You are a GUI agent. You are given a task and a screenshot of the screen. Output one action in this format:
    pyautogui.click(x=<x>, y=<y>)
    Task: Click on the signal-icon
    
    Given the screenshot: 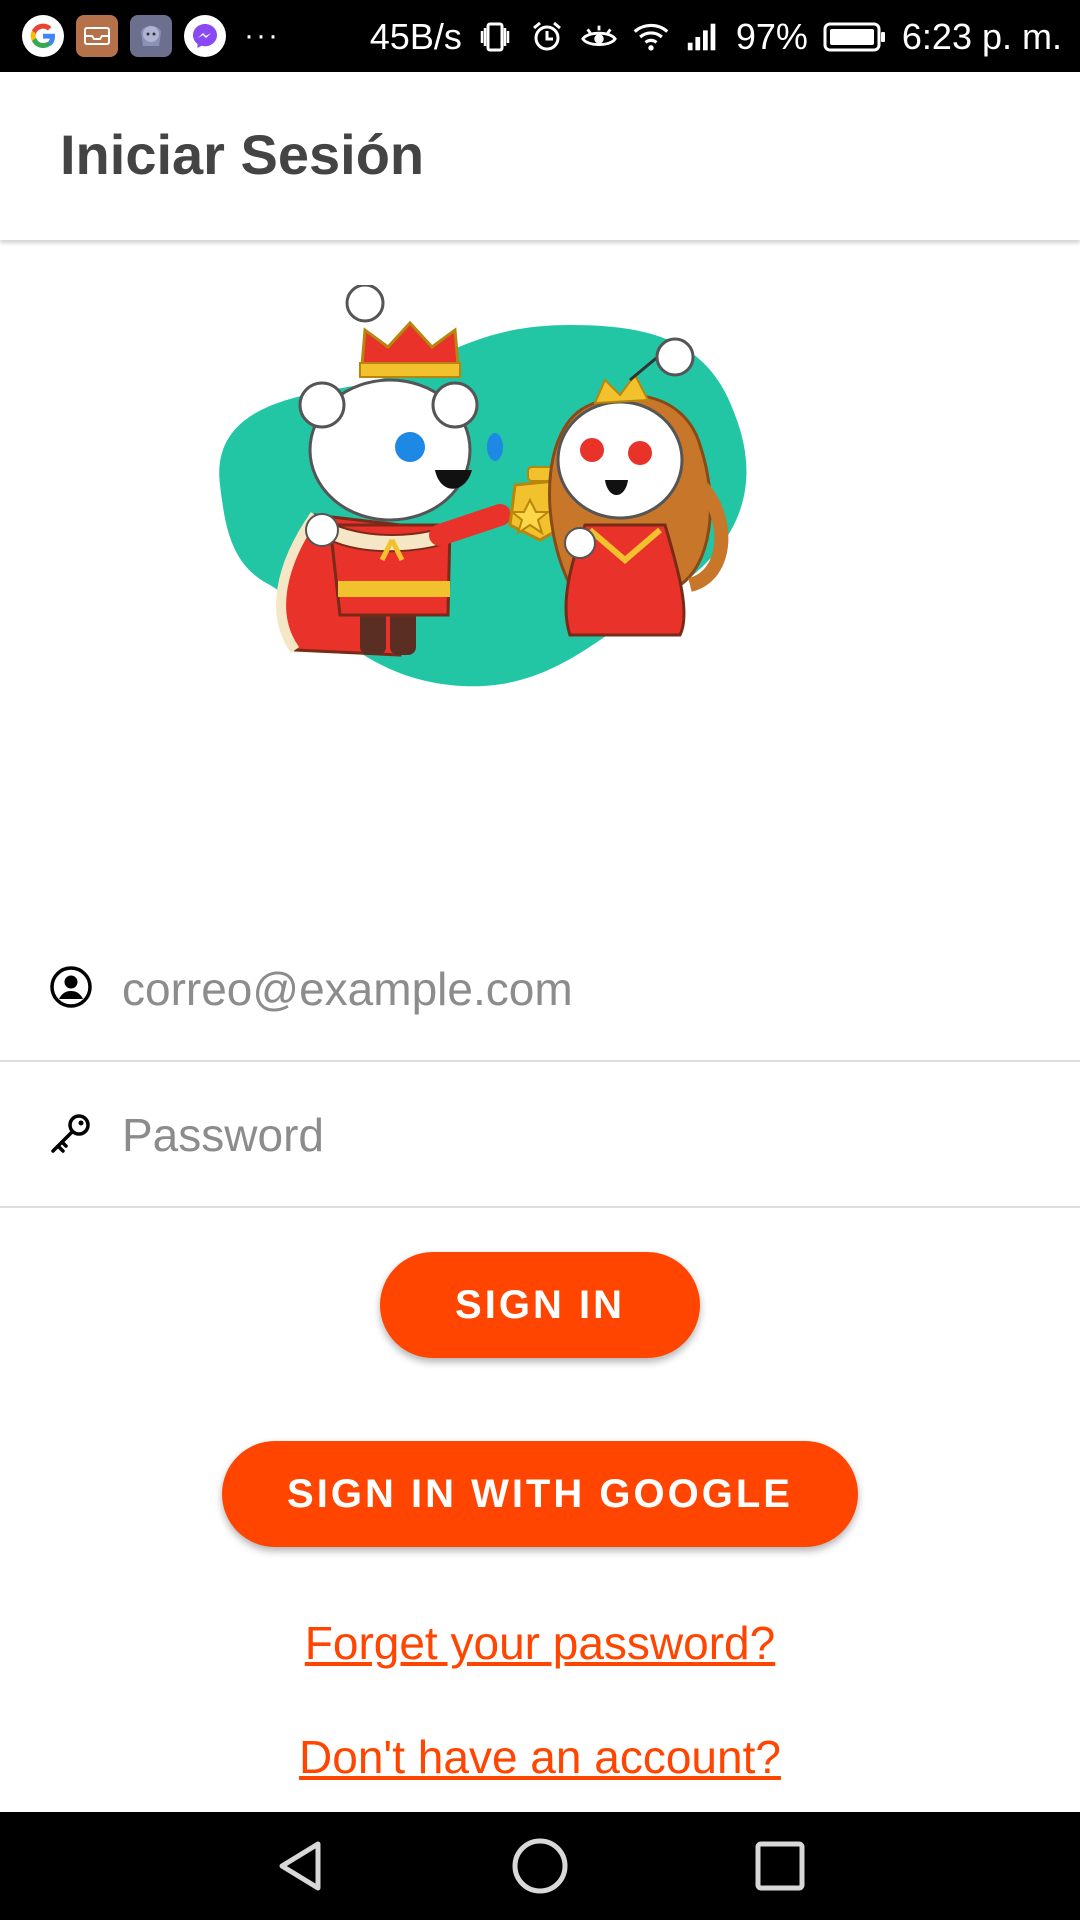 What is the action you would take?
    pyautogui.click(x=703, y=37)
    